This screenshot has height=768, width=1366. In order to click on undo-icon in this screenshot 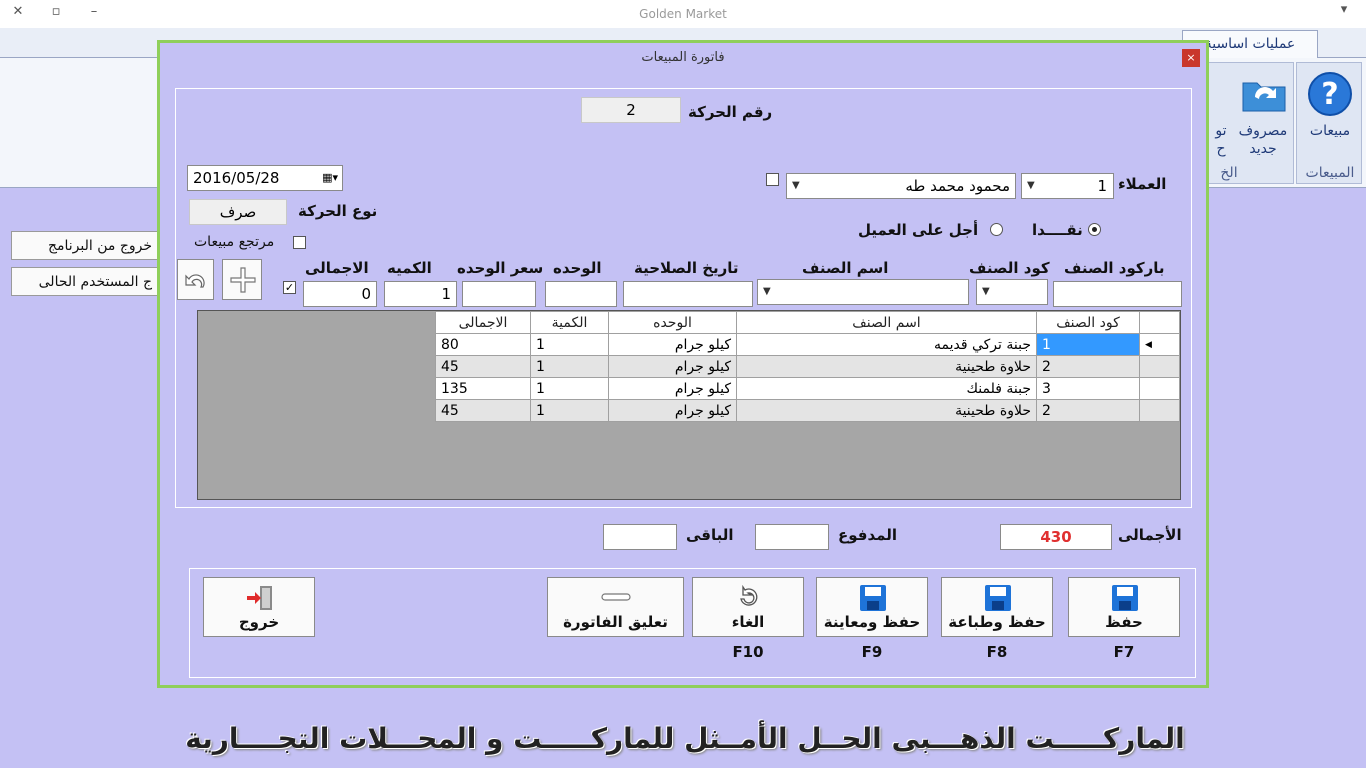, I will do `click(195, 281)`.